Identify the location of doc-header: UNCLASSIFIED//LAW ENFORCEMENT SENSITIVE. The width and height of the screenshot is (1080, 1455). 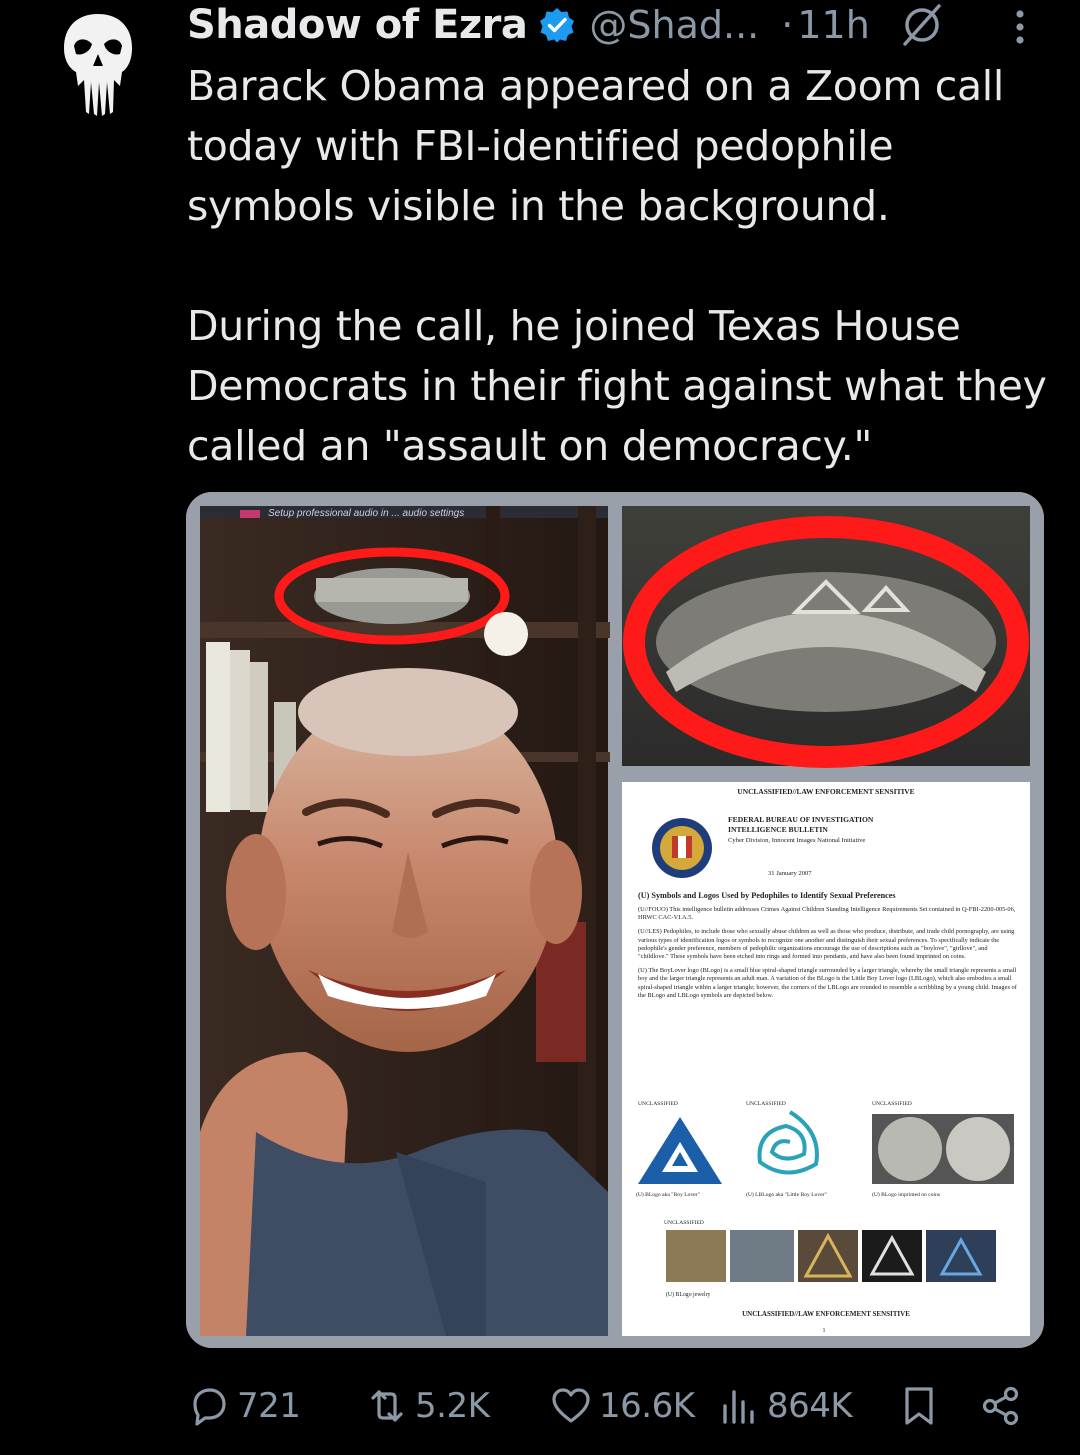
(825, 791).